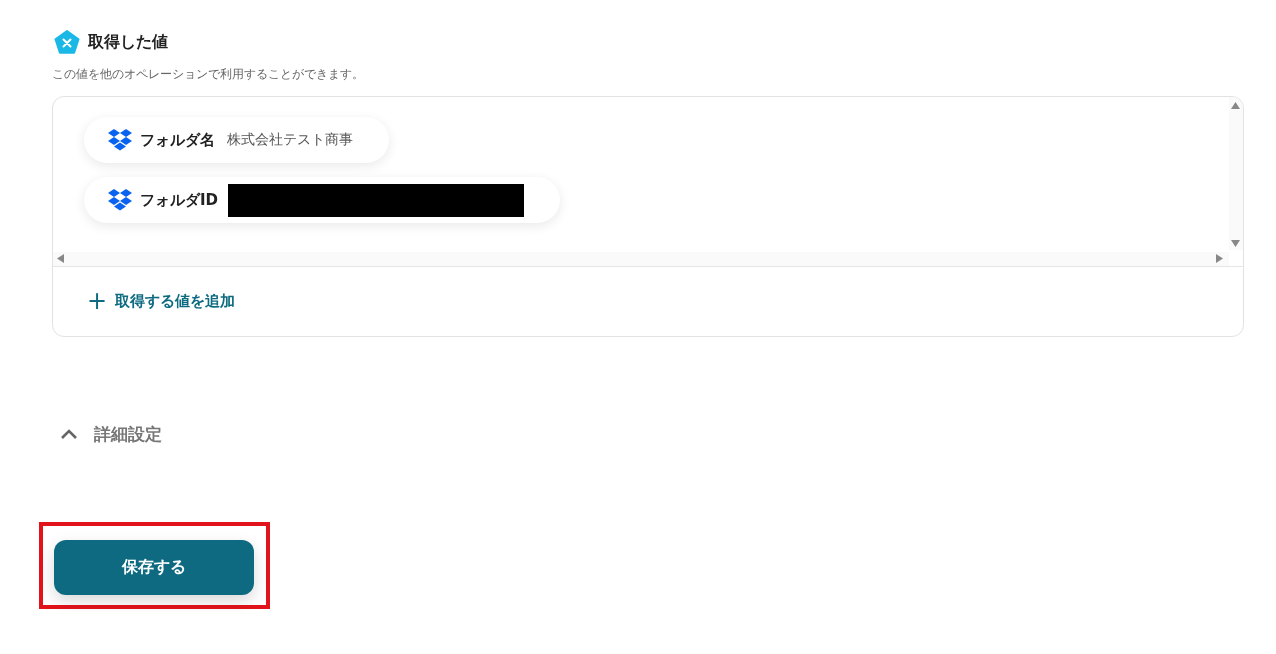 Image resolution: width=1276 pixels, height=654 pixels. Describe the element at coordinates (1219, 258) in the screenshot. I see `scroll-right-icon` at that location.